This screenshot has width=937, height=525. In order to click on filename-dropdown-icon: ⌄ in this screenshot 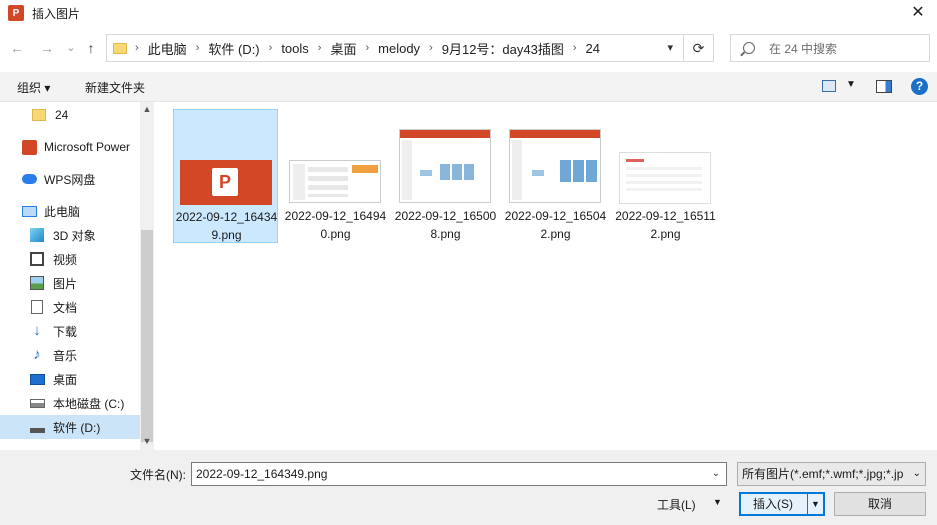, I will do `click(716, 474)`.